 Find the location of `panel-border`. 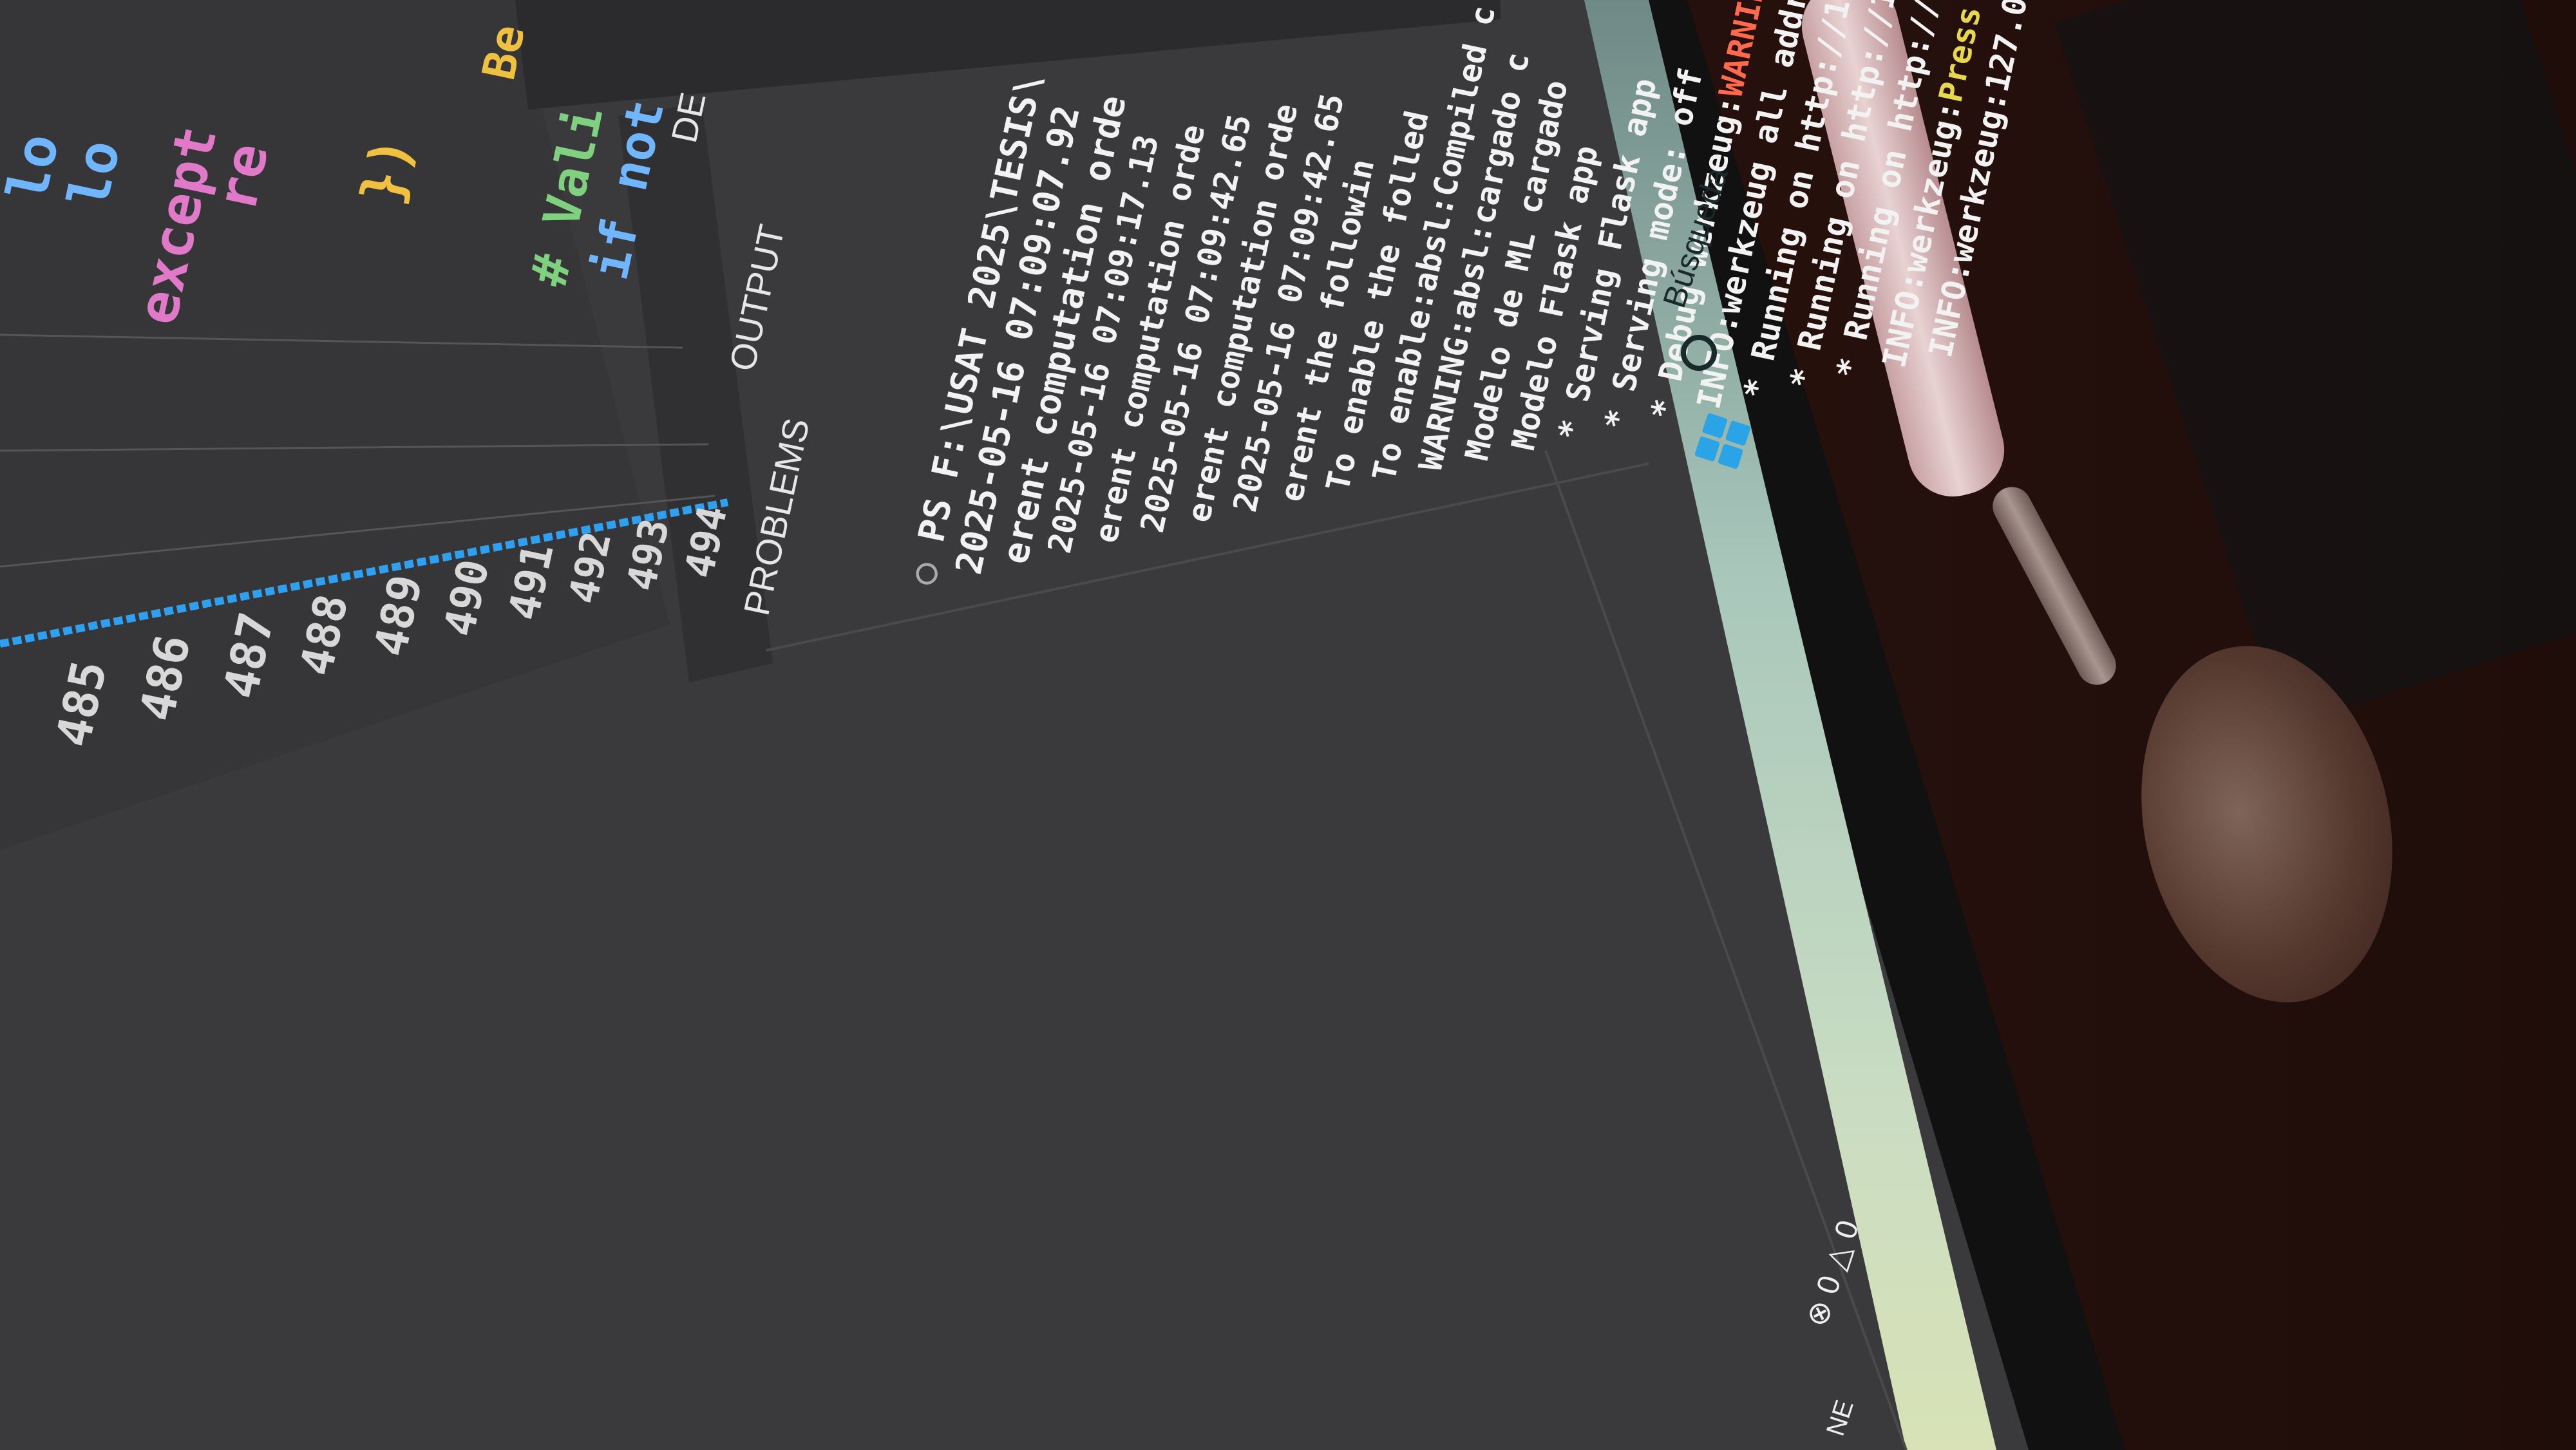

panel-border is located at coordinates (1726, 950).